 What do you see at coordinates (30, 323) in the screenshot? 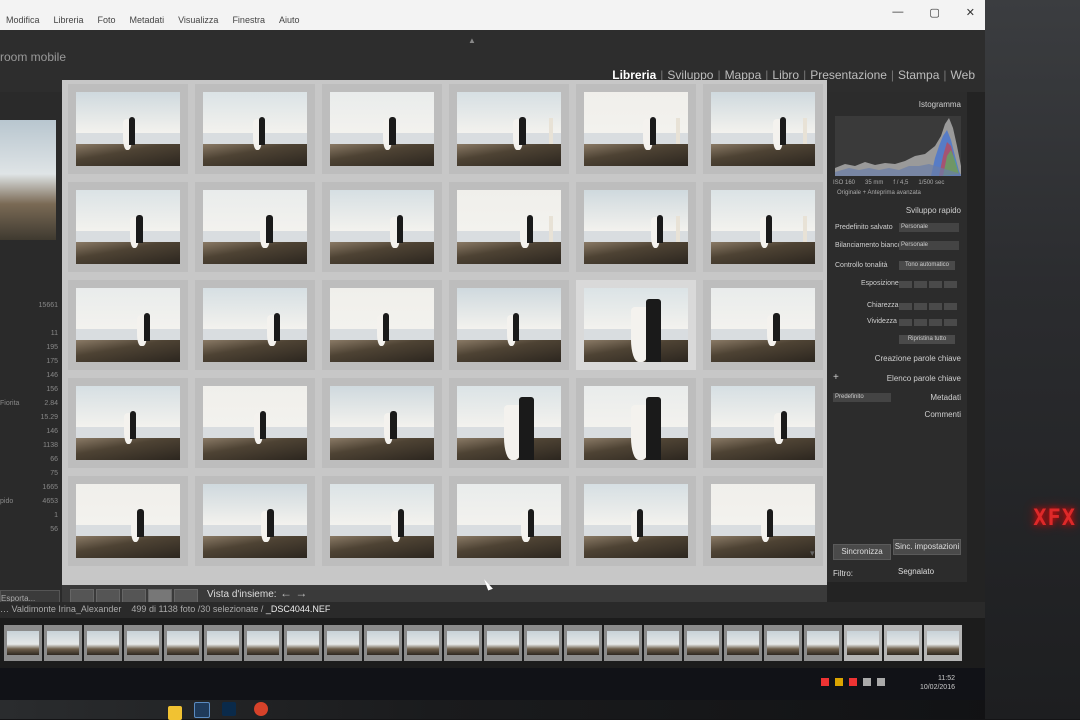
I see `collection-row` at bounding box center [30, 323].